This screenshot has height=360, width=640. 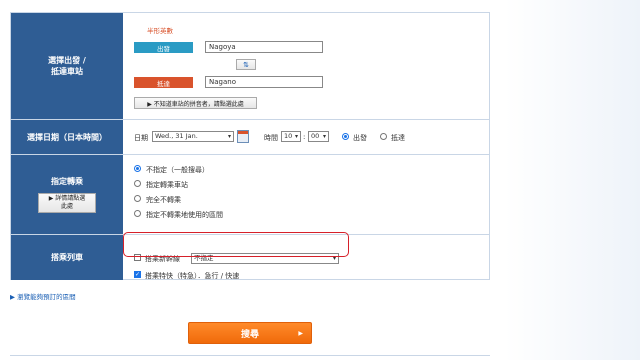 I want to click on date-label: 日期, so click(x=141, y=138).